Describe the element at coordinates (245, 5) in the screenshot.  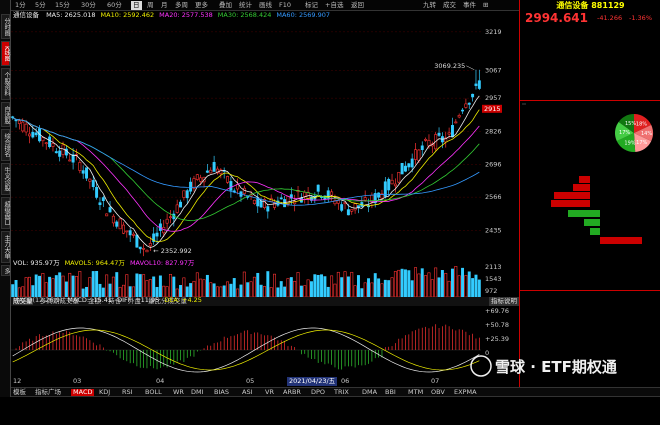
I see `tool-button: 统计` at that location.